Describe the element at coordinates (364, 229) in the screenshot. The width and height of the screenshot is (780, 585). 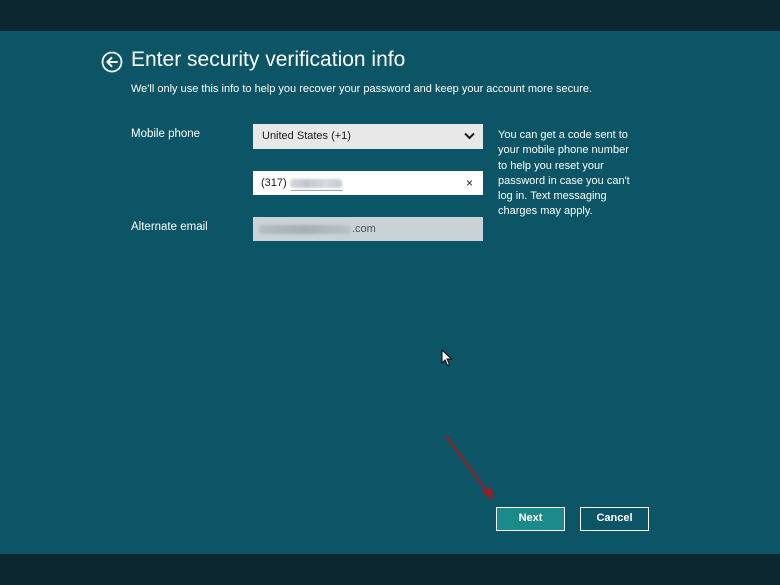
I see `email-suffix: .com` at that location.